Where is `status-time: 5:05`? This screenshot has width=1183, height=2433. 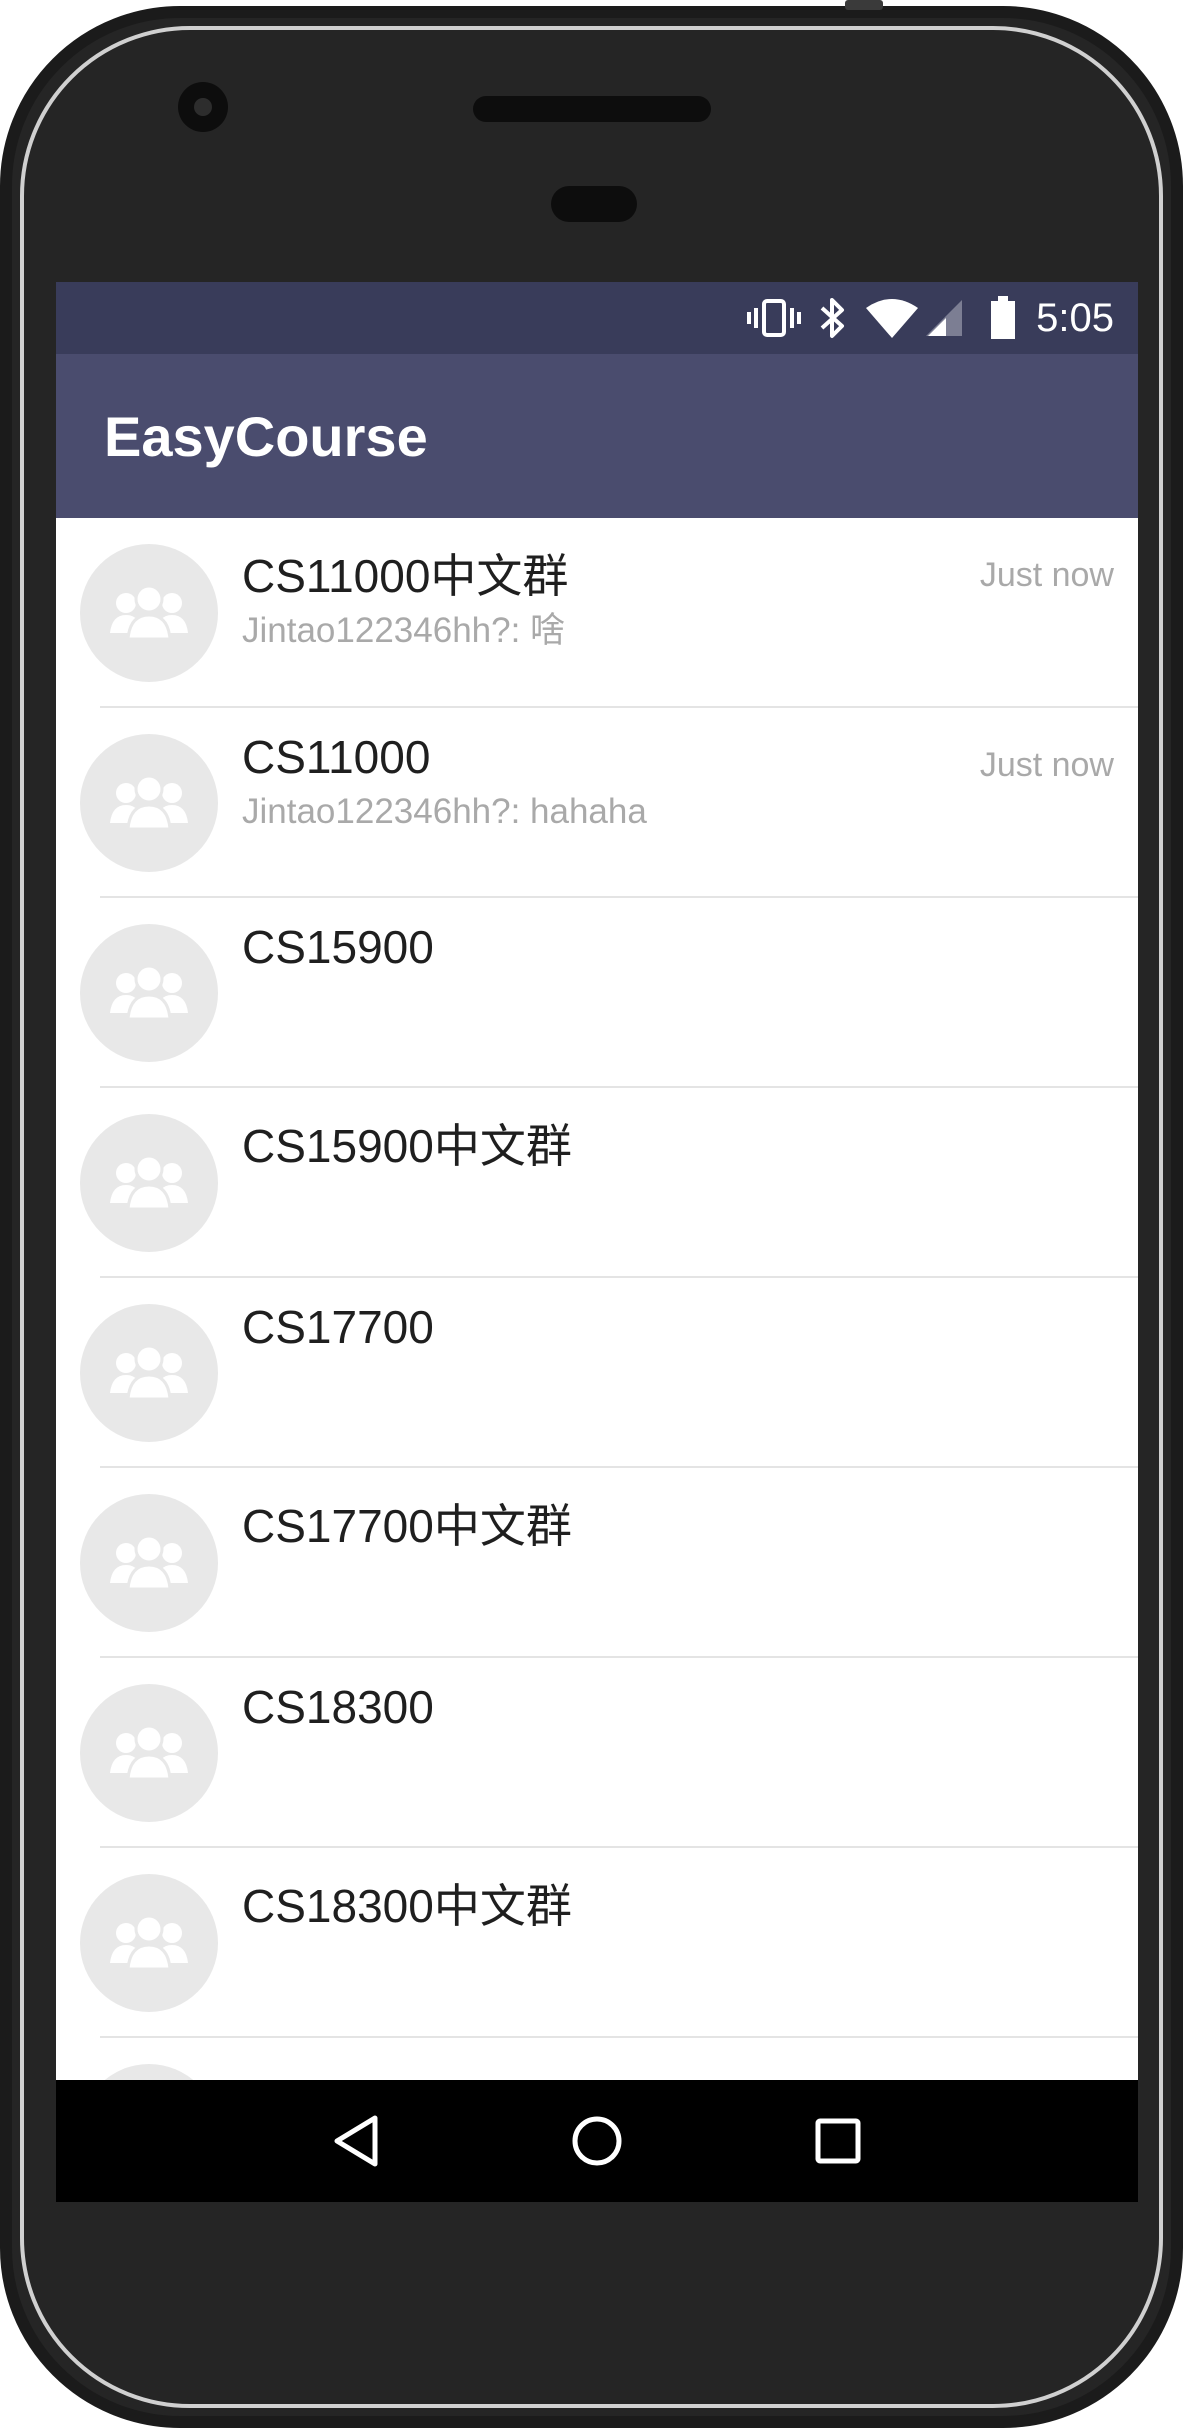
status-time: 5:05 is located at coordinates (1075, 317).